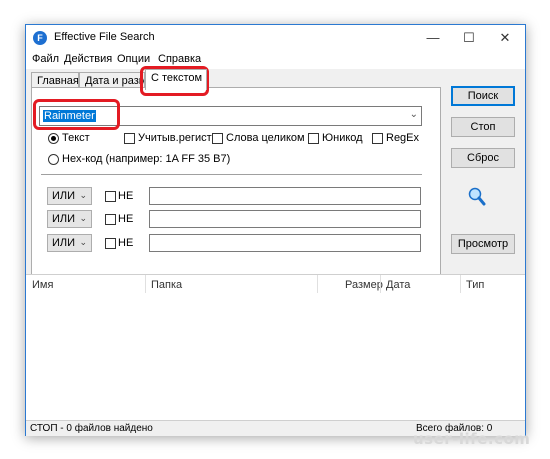 Image resolution: width=550 pixels, height=459 pixels. Describe the element at coordinates (176, 79) in the screenshot. I see `tab-with-text: С текстом` at that location.